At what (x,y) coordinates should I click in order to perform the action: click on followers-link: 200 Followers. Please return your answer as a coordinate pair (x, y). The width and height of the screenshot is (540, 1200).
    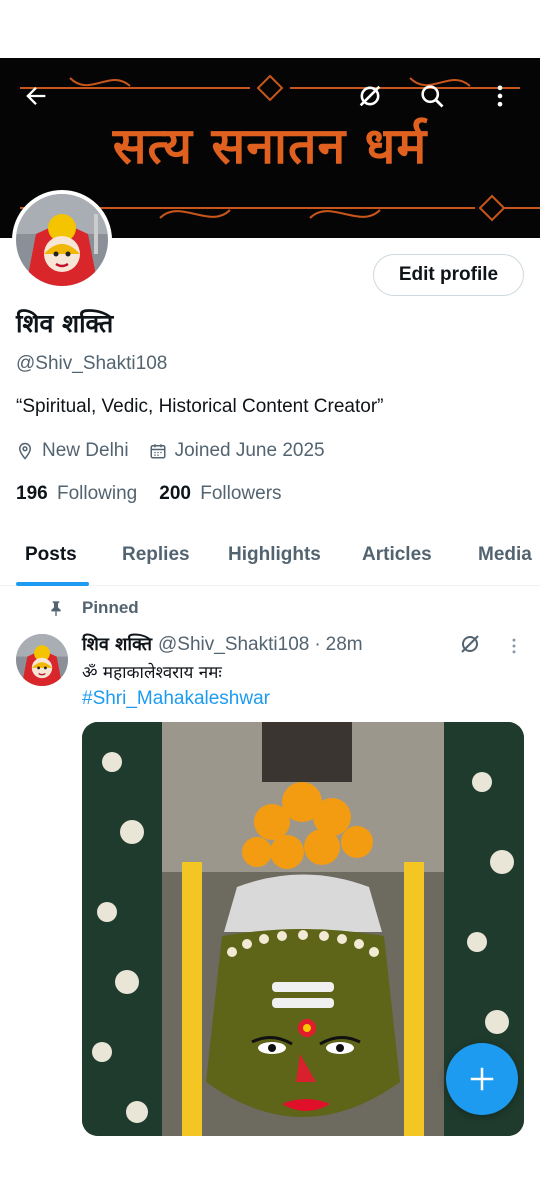
    Looking at the image, I should click on (220, 494).